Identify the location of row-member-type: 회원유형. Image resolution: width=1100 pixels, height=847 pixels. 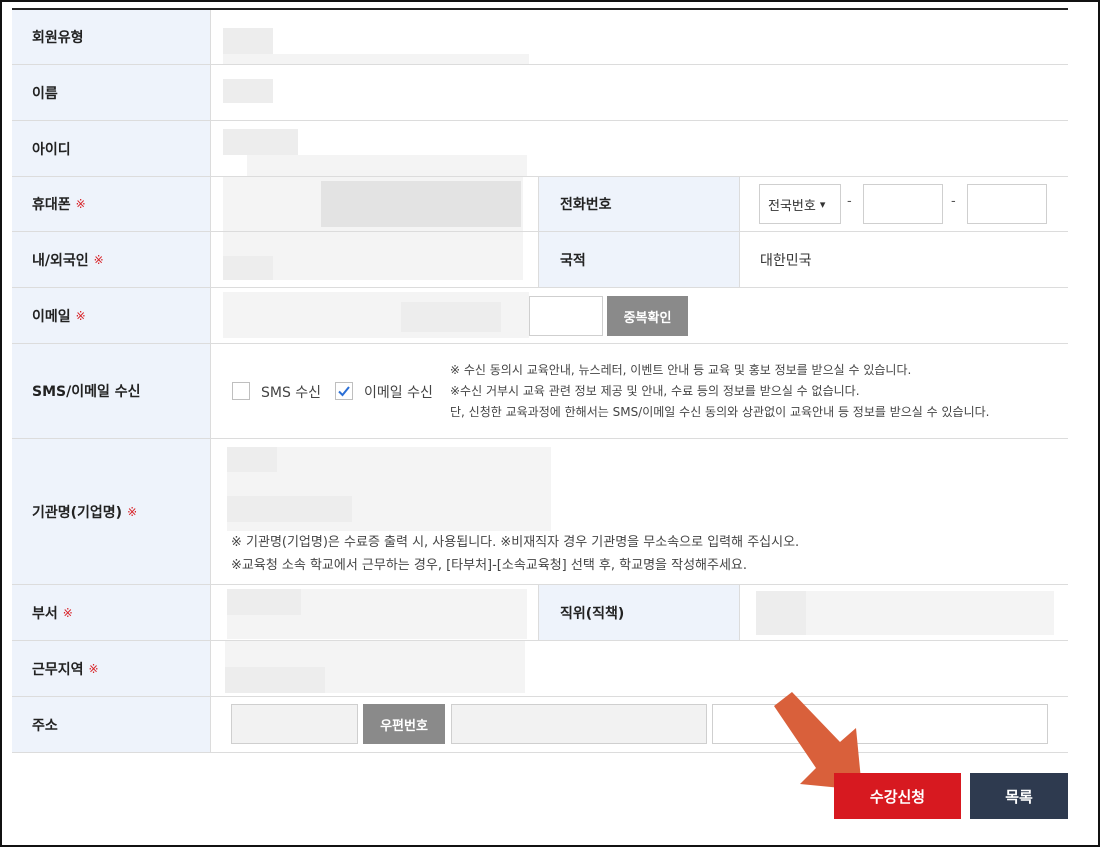
(540, 37).